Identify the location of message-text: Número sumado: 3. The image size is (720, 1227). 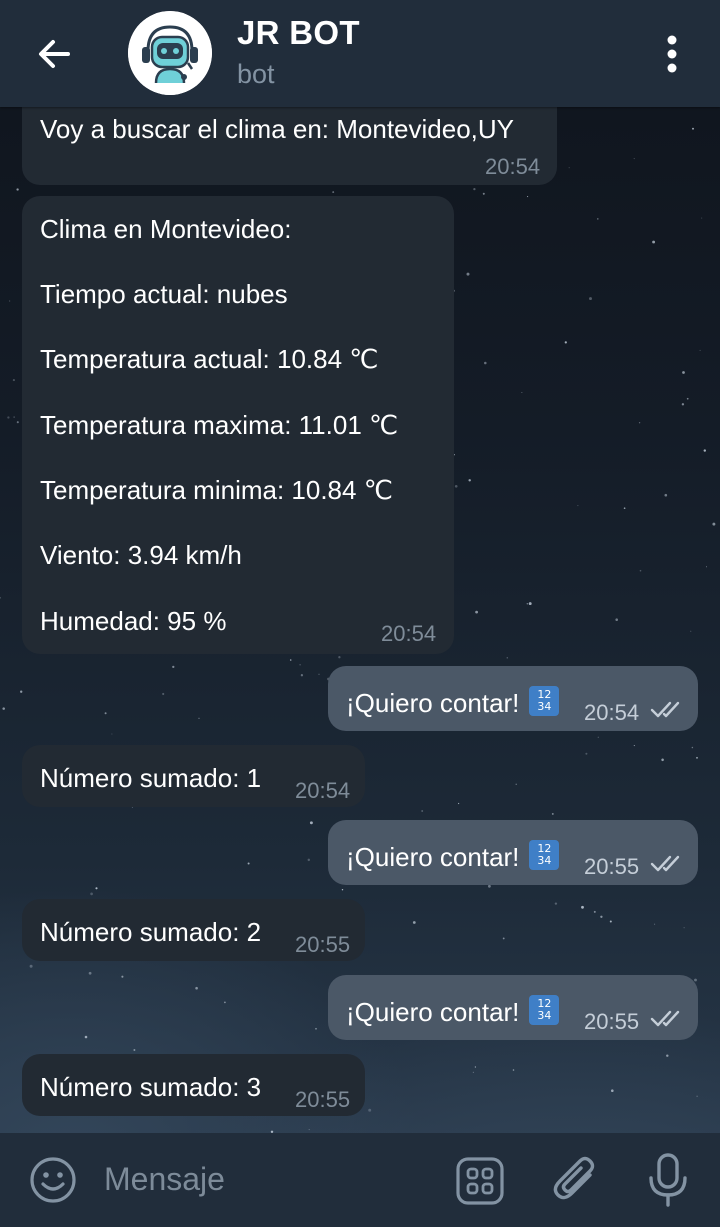
(151, 1087).